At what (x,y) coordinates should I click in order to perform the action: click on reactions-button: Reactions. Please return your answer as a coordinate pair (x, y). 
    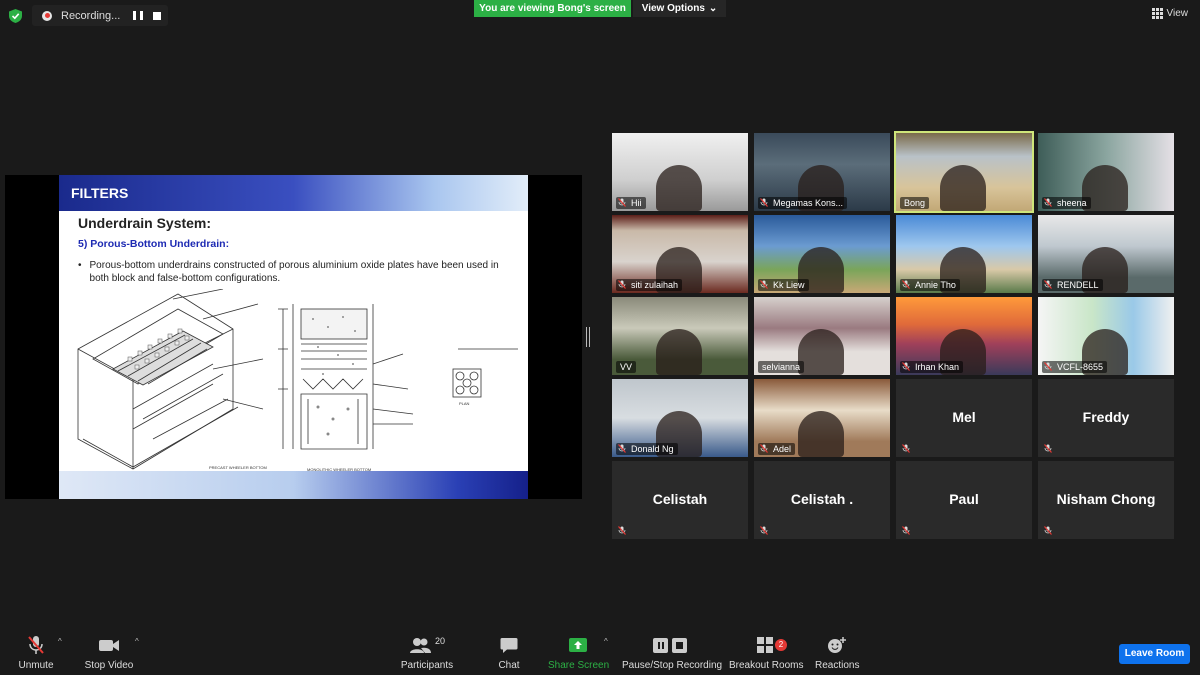
    Looking at the image, I should click on (837, 652).